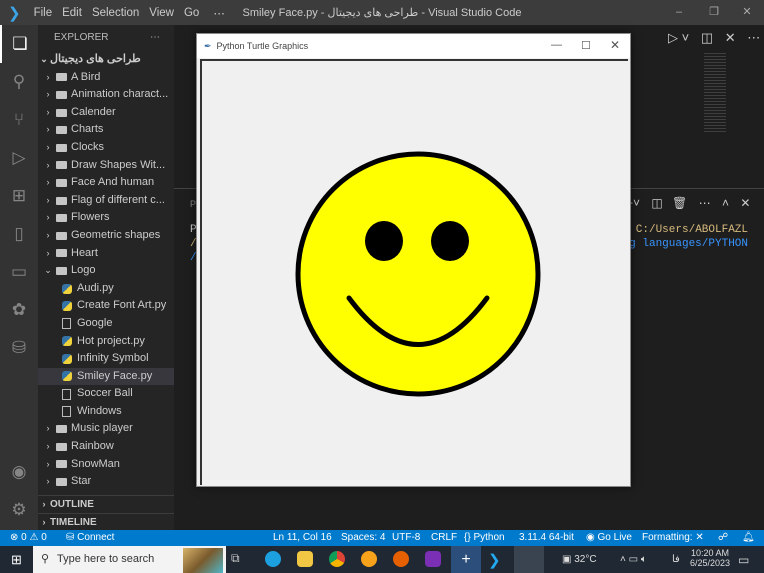  Describe the element at coordinates (106, 60) in the screenshot. I see `root-folder: ⌄ طراحی های دیجیتال` at that location.